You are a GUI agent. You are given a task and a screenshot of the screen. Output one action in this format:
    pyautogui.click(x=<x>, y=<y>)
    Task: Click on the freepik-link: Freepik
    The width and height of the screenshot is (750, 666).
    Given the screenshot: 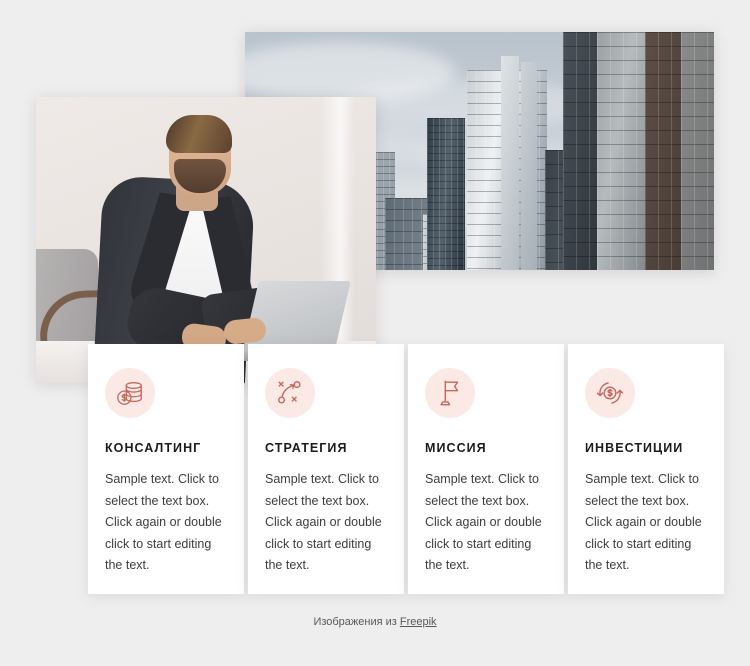 What is the action you would take?
    pyautogui.click(x=418, y=622)
    